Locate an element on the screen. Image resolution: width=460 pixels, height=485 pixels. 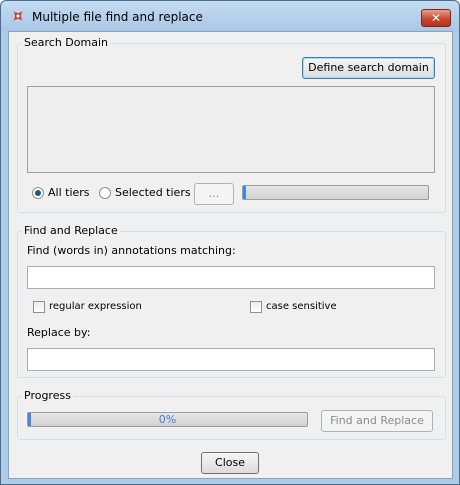
find-replace-legend: Find and Replace is located at coordinates (71, 230).